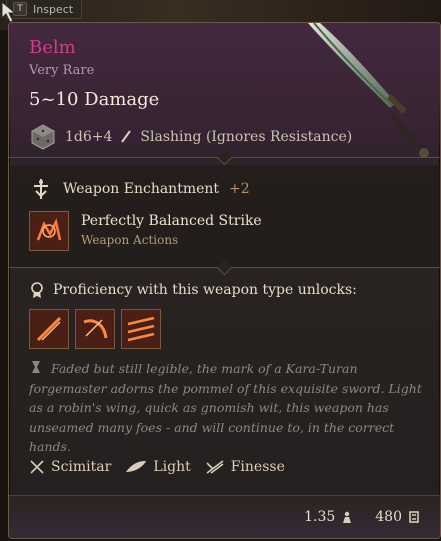 This screenshot has width=441, height=541. What do you see at coordinates (49, 329) in the screenshot?
I see `slash-attack-icon` at bounding box center [49, 329].